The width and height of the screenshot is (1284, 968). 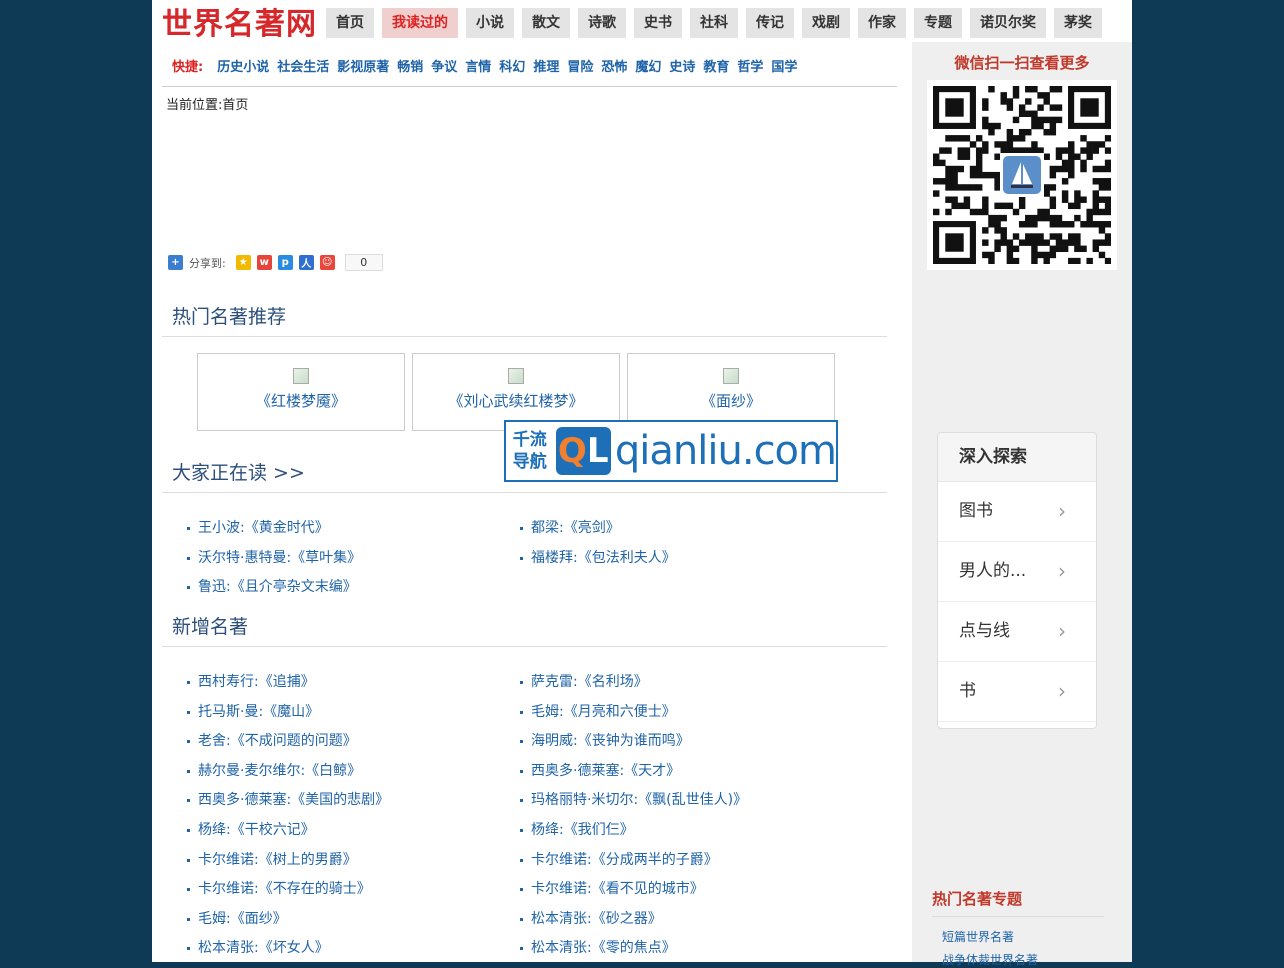 What do you see at coordinates (306, 262) in the screenshot?
I see `renren-icon: 人` at bounding box center [306, 262].